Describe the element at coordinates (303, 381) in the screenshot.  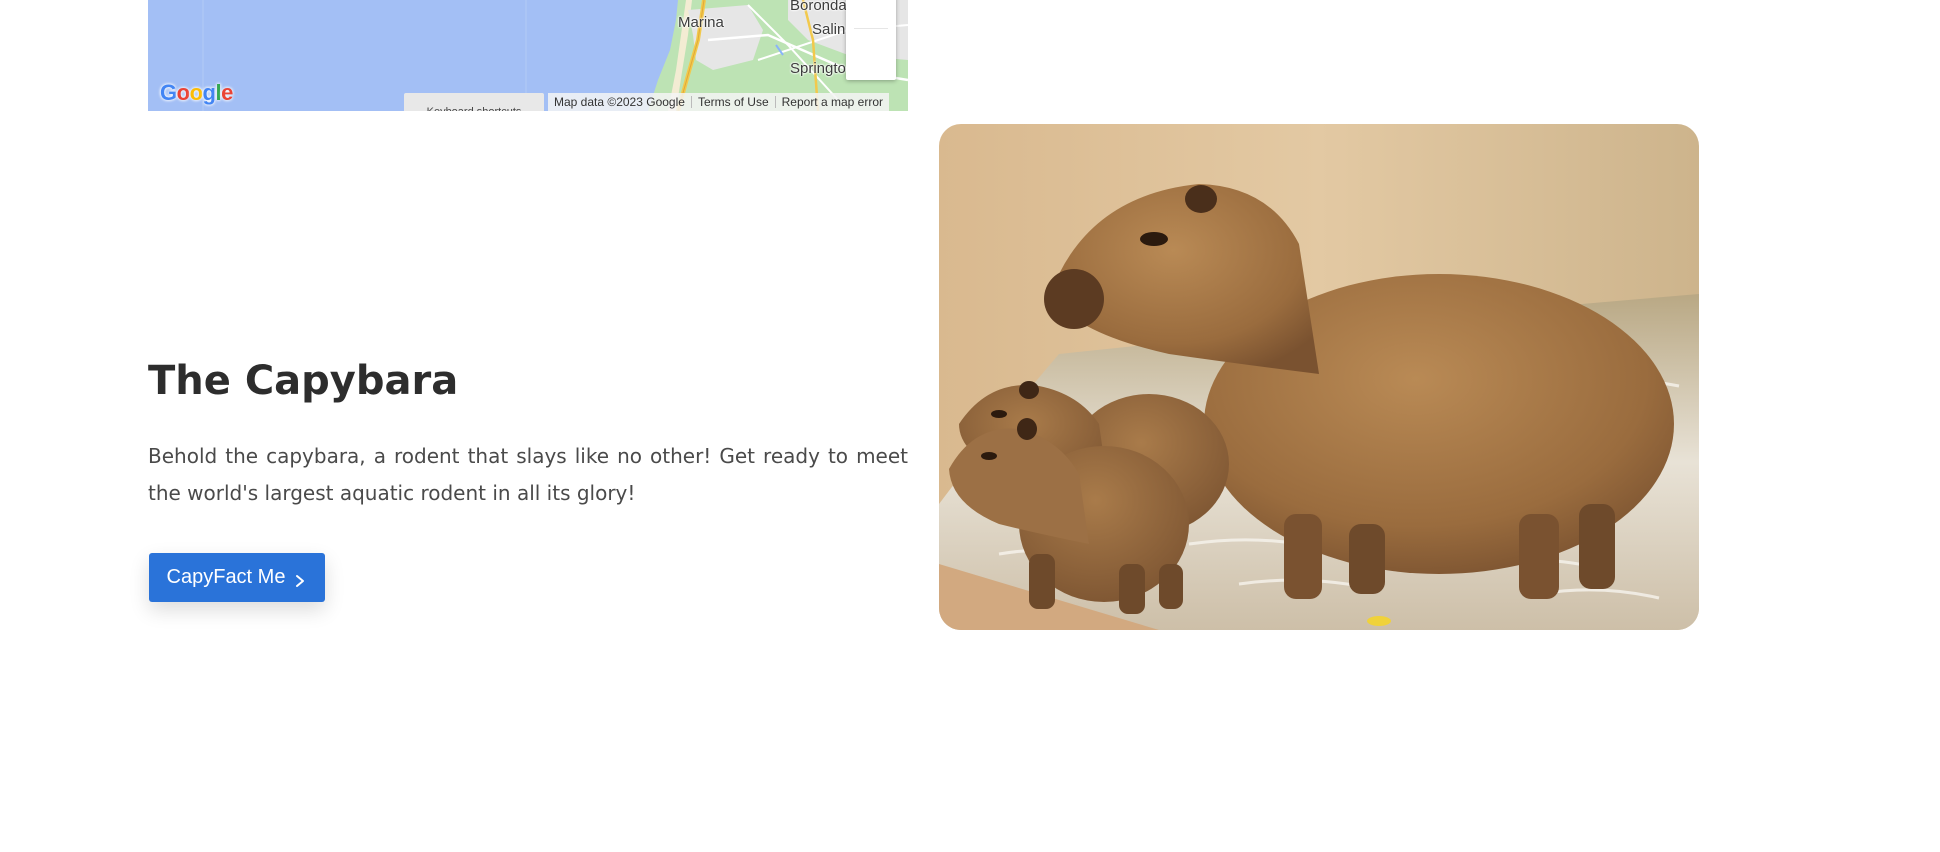
I see `hero-title: The Capybara` at that location.